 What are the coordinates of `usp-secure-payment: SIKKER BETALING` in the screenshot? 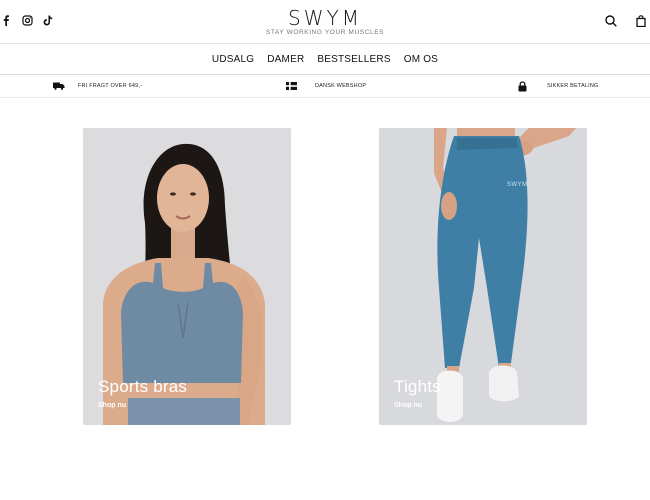 It's located at (557, 86).